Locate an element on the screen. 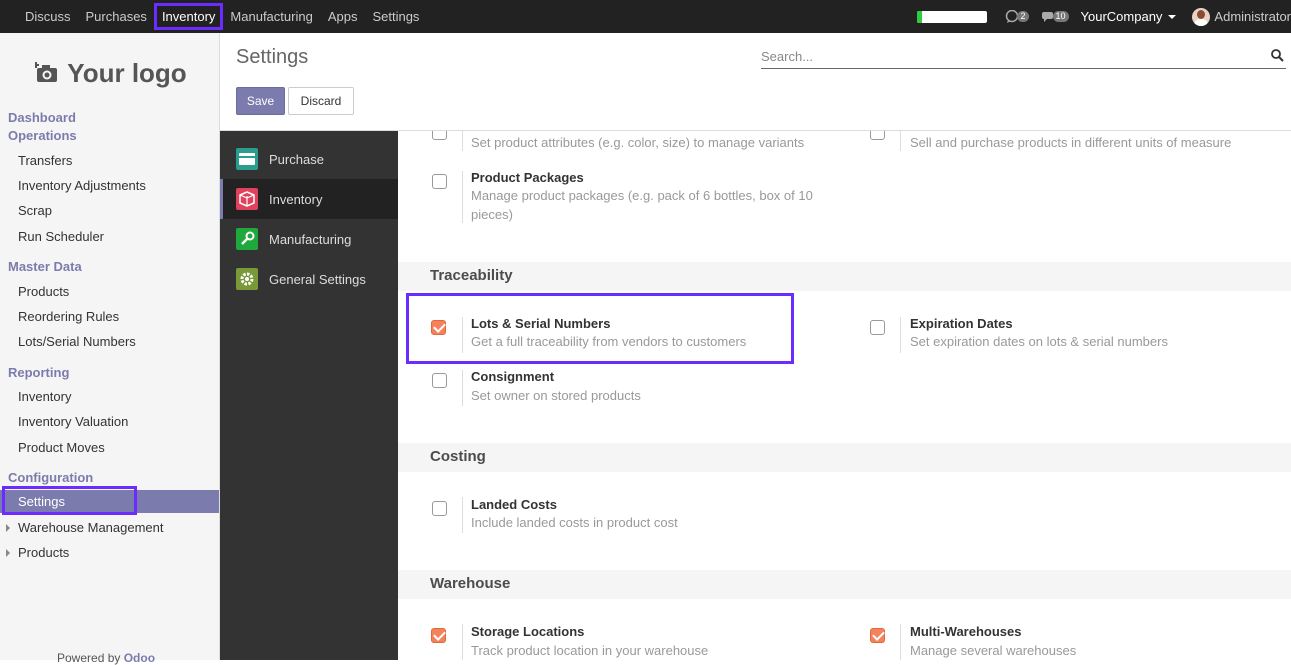 This screenshot has width=1291, height=665. page-title: Settings is located at coordinates (272, 57).